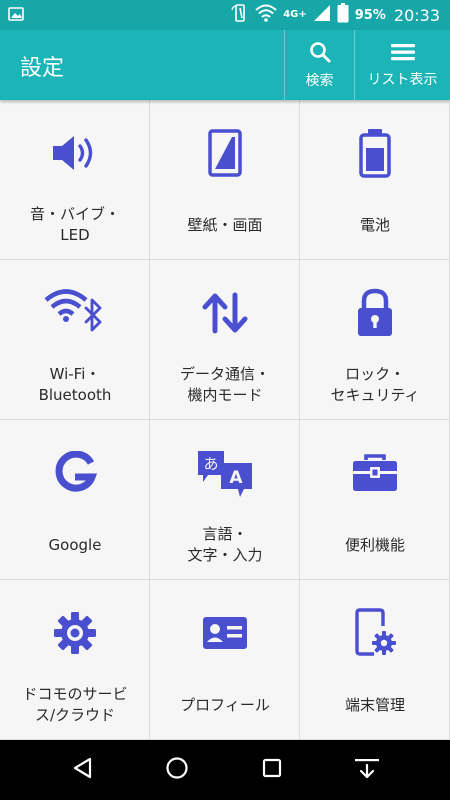  Describe the element at coordinates (402, 79) in the screenshot. I see `list-view-label: リスト表示` at that location.